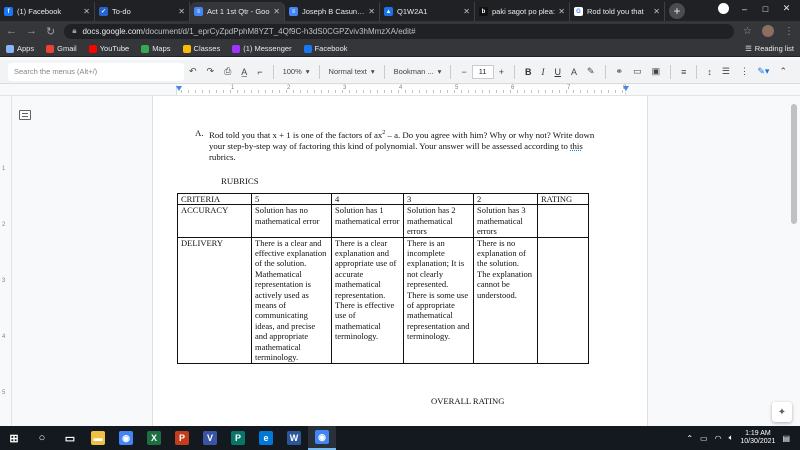 This screenshot has height=450, width=800. I want to click on avatar, so click(768, 31).